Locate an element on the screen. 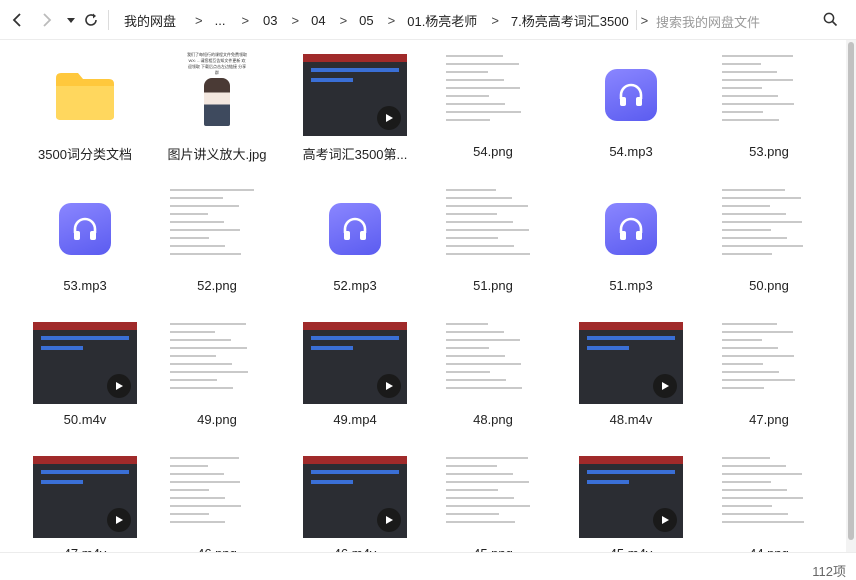 The height and width of the screenshot is (580, 856). forward-button is located at coordinates (47, 20).